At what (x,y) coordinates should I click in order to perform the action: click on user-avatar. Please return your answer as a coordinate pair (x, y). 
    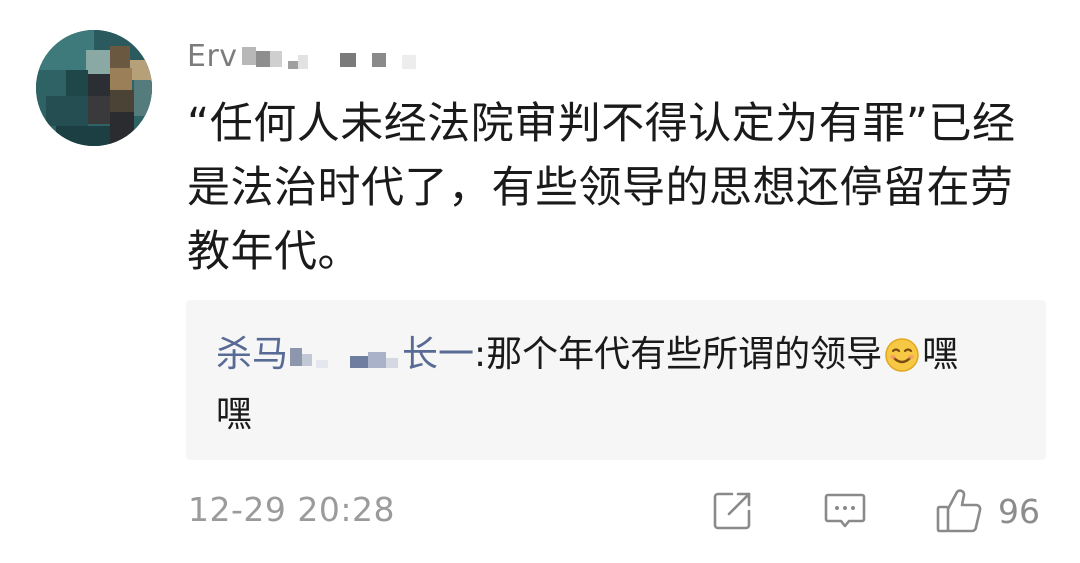
    Looking at the image, I should click on (94, 88).